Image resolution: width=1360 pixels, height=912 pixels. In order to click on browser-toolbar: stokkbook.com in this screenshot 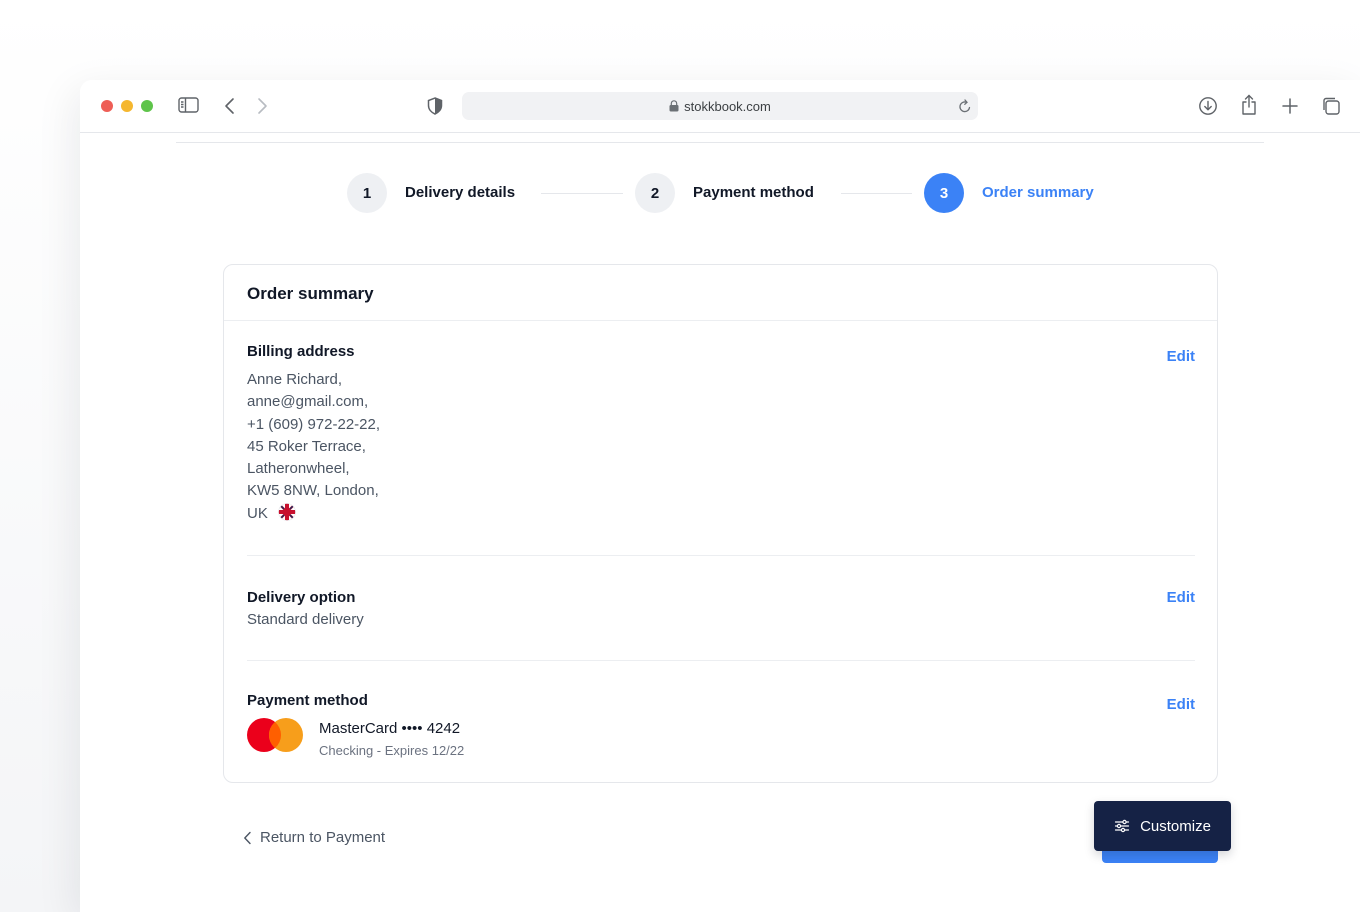, I will do `click(720, 106)`.